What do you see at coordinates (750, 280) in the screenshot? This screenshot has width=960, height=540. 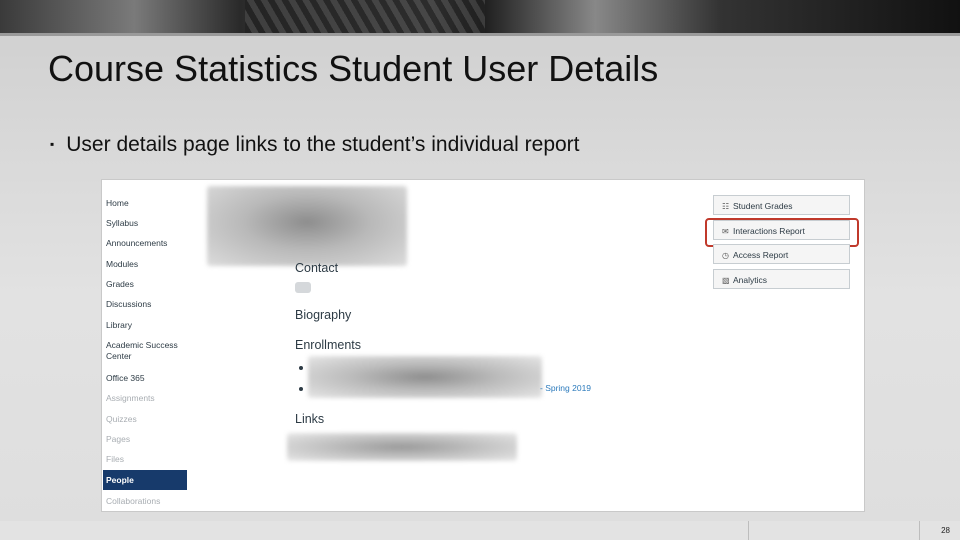 I see `analytics-label: Analytics` at bounding box center [750, 280].